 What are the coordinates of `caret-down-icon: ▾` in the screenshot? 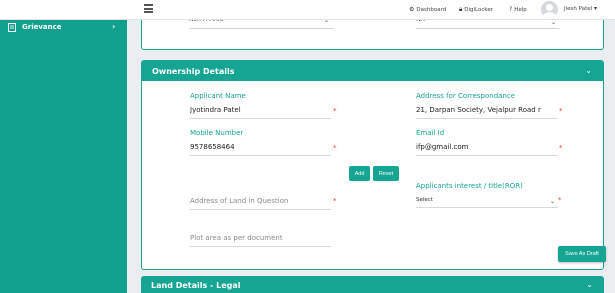 It's located at (595, 8).